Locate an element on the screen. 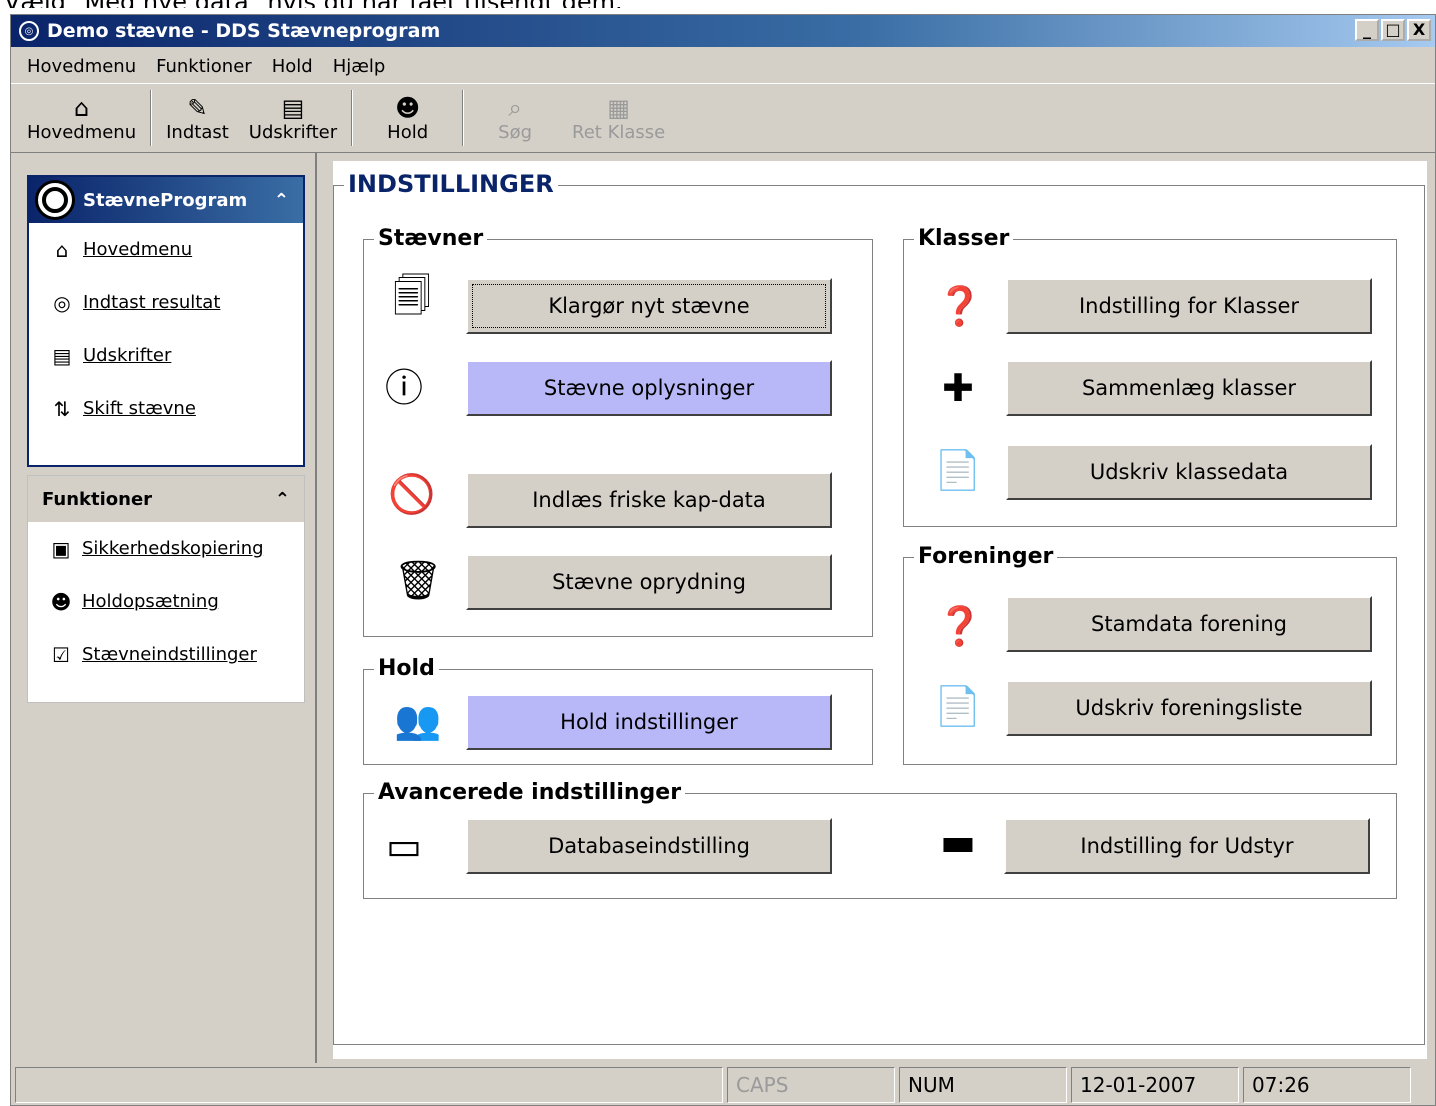 The height and width of the screenshot is (1106, 1436). toolbar-label: Hovedmenu is located at coordinates (82, 132).